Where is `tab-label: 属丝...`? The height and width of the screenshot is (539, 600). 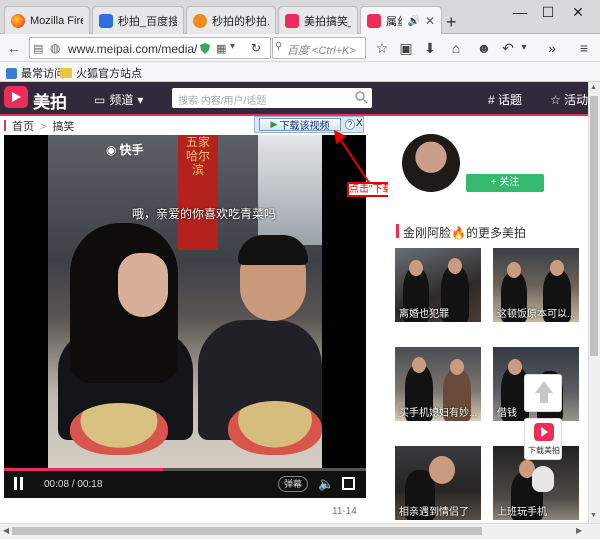
tab-label: 属丝... is located at coordinates (394, 22).